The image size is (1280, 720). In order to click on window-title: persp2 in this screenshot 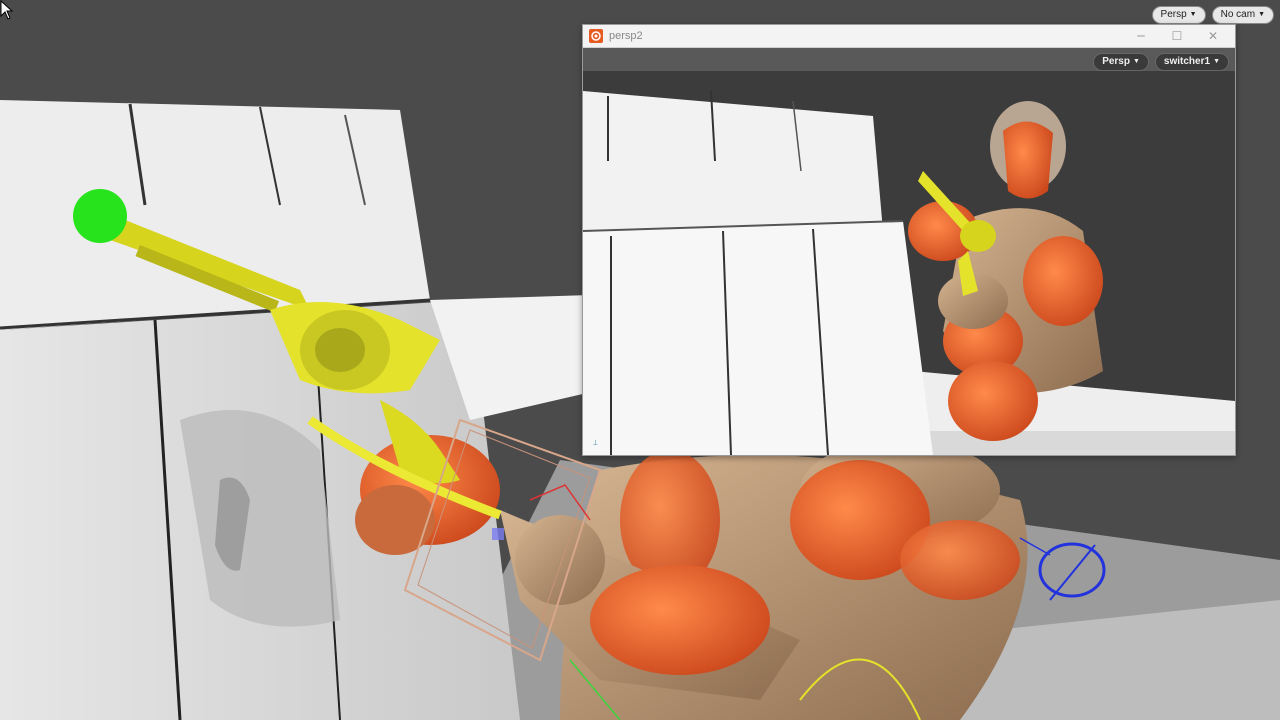, I will do `click(626, 36)`.